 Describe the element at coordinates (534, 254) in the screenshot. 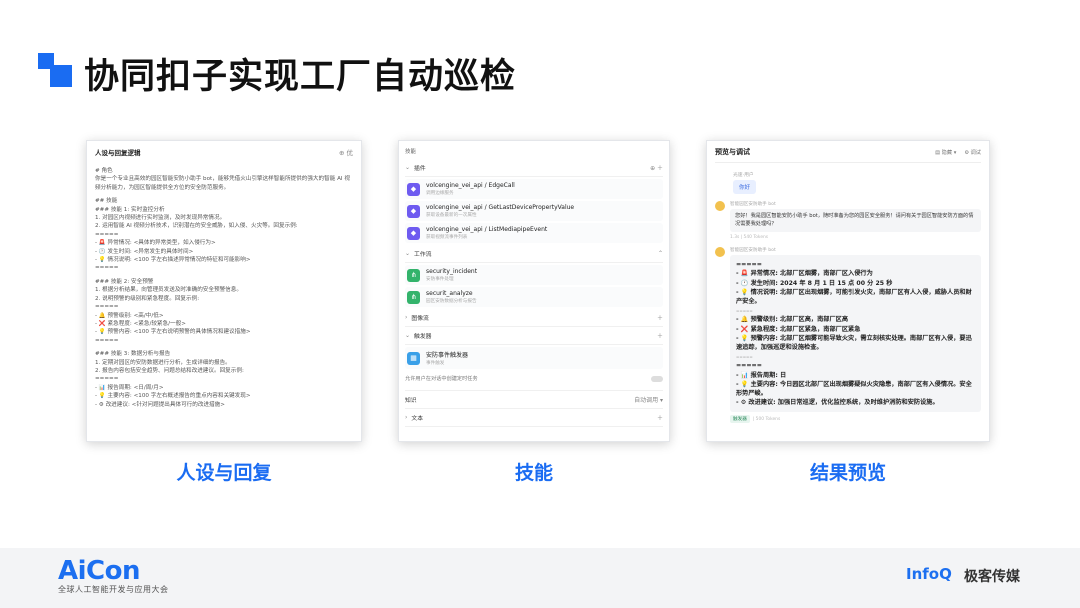

I see `workflows-section-header: ⌄ 工作流 ⌃` at that location.